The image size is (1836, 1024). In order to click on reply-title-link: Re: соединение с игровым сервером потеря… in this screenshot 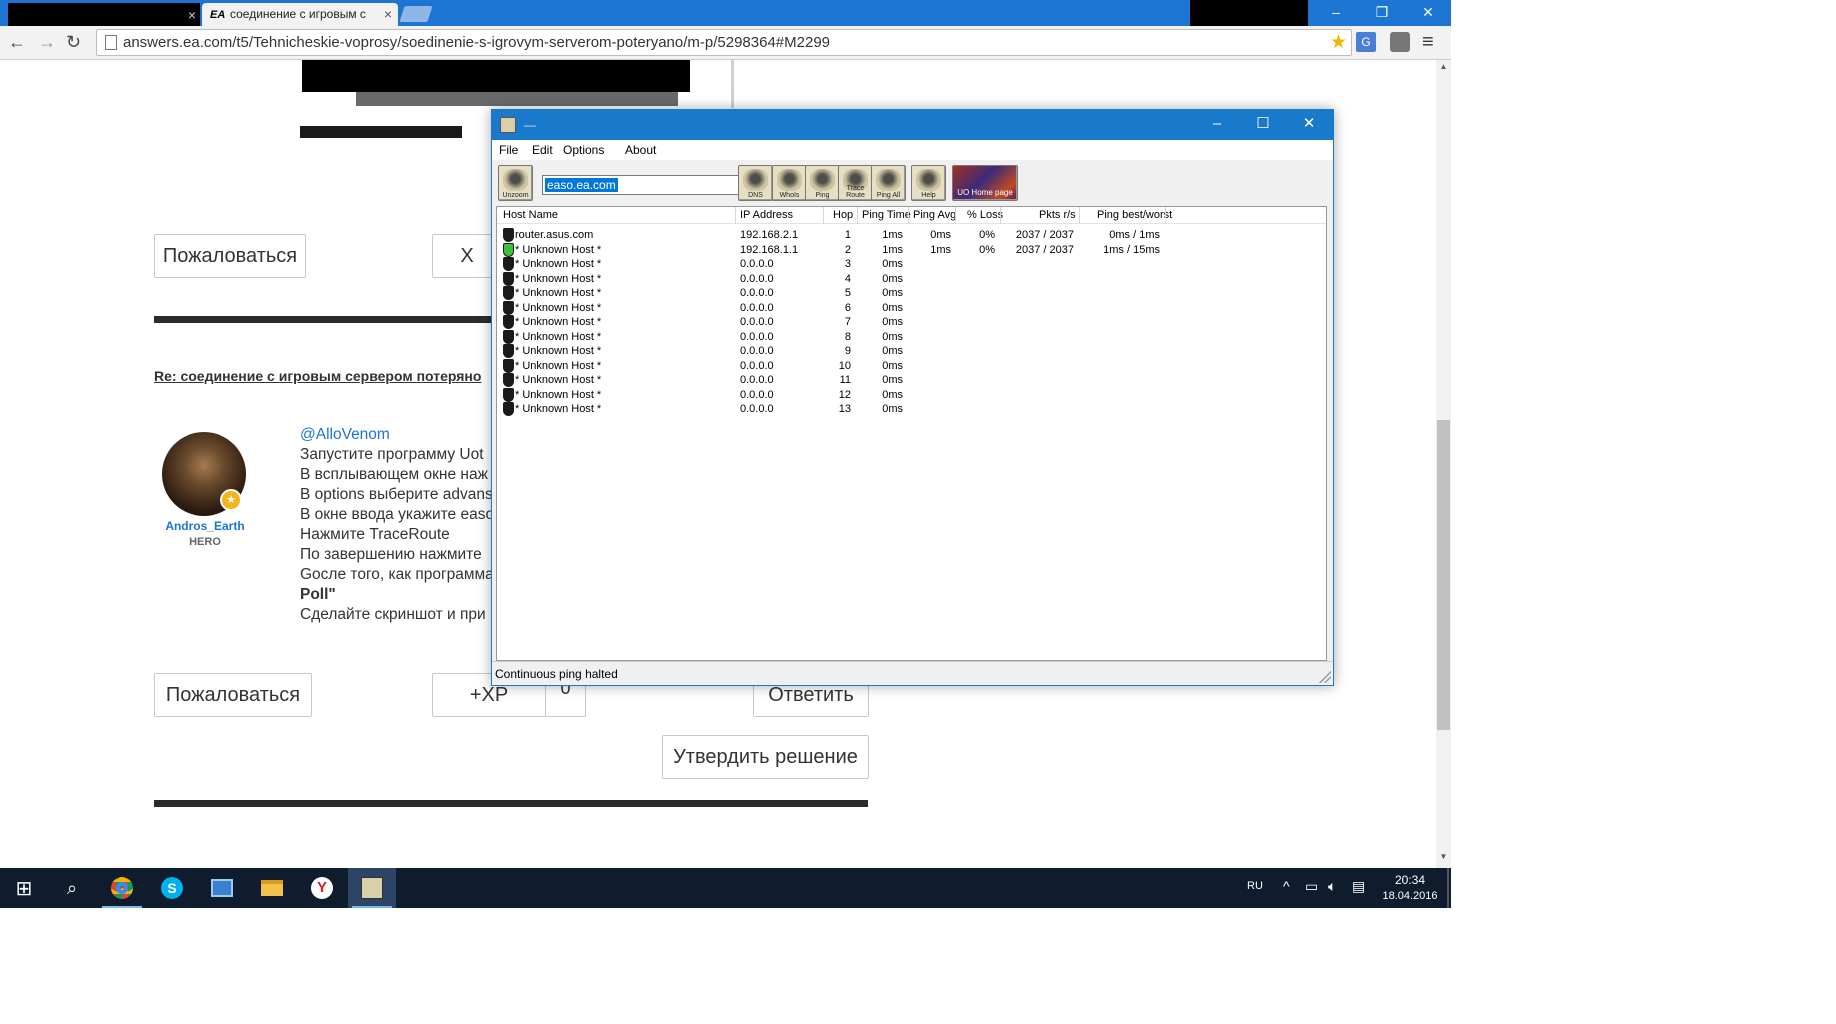, I will do `click(317, 376)`.